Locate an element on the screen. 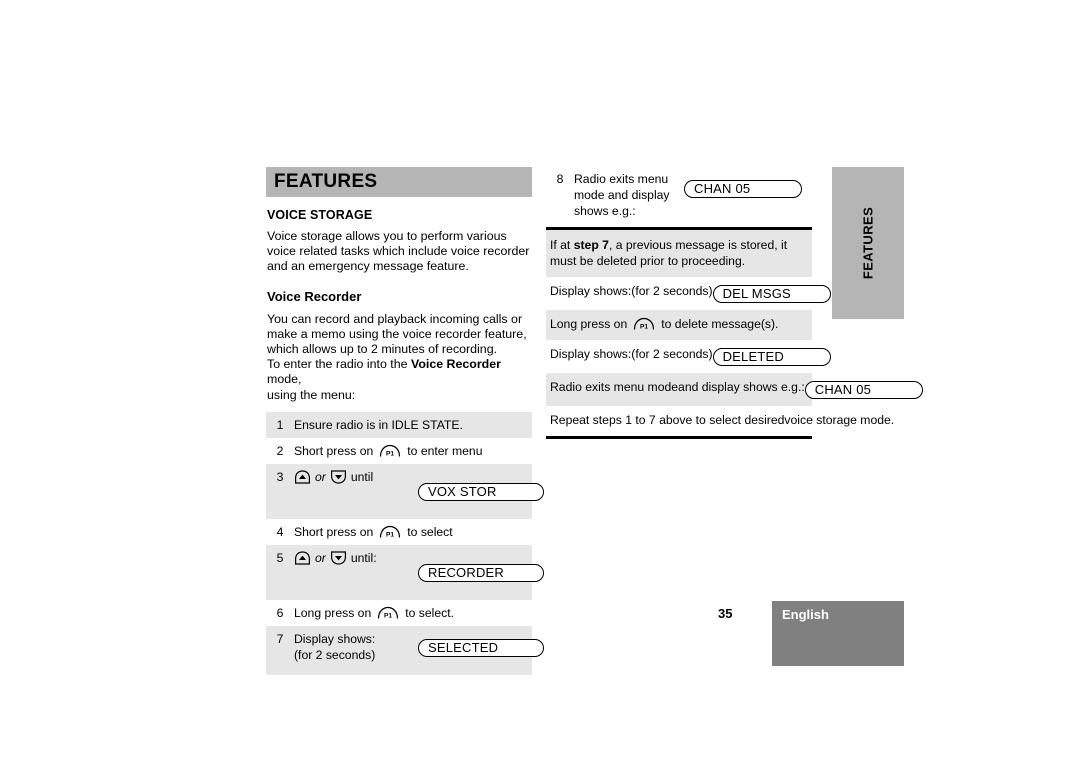 Image resolution: width=1080 pixels, height=763 pixels. note-pre: If at is located at coordinates (562, 245).